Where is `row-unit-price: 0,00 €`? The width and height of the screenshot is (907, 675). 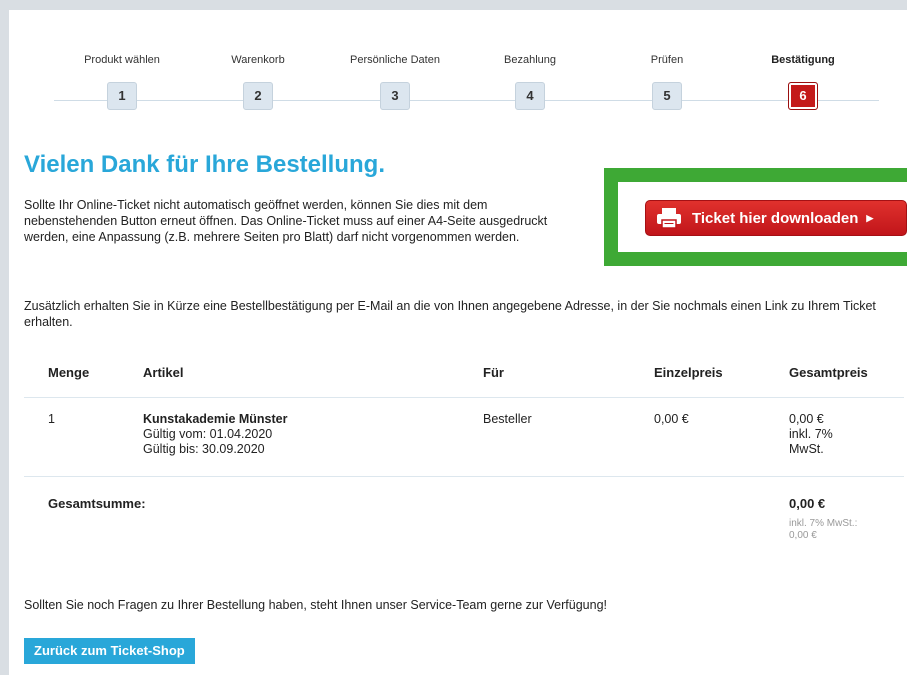 row-unit-price: 0,00 € is located at coordinates (671, 419).